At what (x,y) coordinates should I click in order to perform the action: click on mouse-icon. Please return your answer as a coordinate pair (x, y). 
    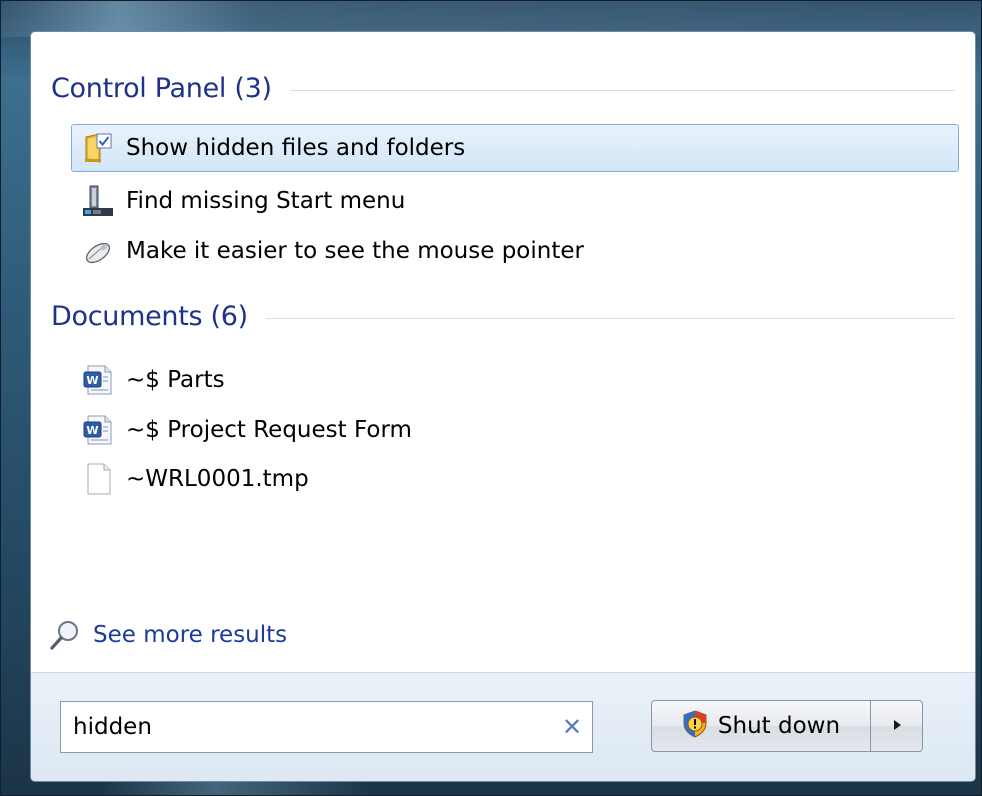
    Looking at the image, I should click on (98, 251).